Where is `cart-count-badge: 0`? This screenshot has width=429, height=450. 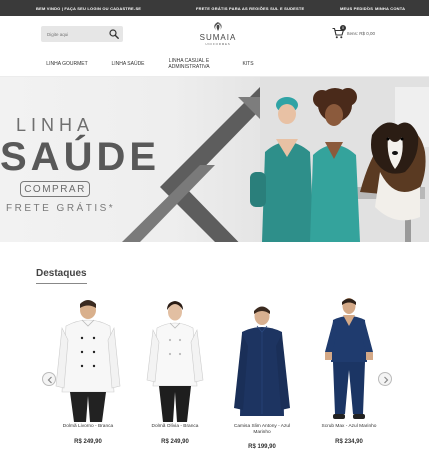
cart-count-badge: 0 is located at coordinates (343, 28).